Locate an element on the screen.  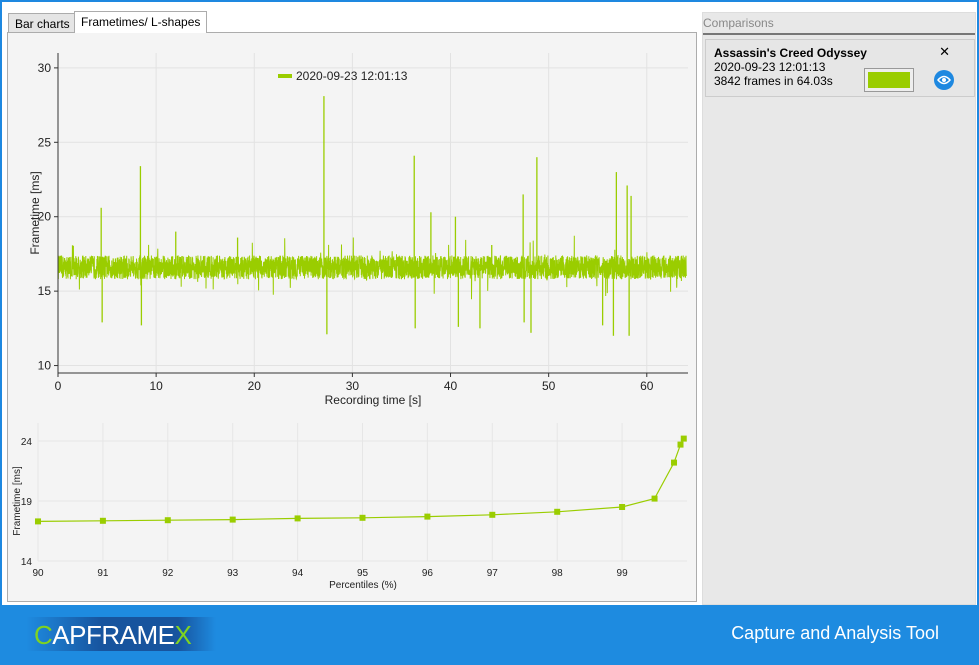
y-tick-label: 10 is located at coordinates (45, 366).